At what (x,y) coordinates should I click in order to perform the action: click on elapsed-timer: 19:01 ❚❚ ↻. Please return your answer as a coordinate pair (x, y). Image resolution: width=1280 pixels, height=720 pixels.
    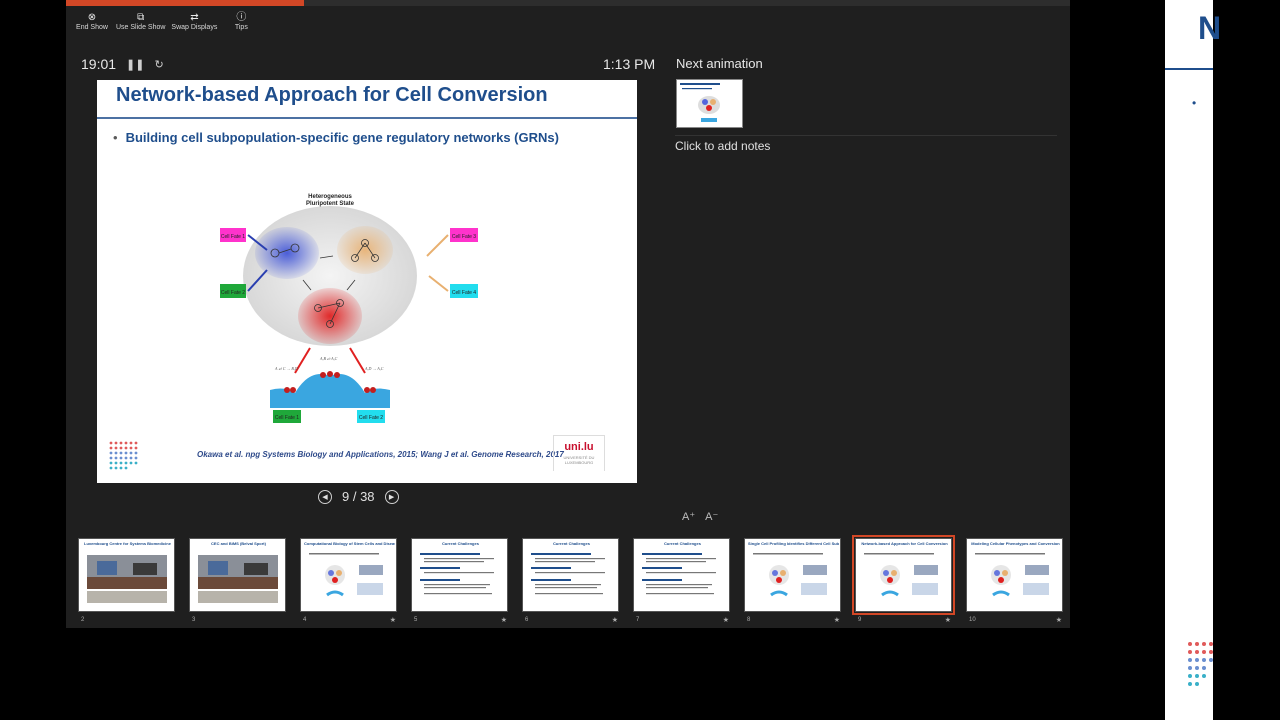
    Looking at the image, I should click on (122, 64).